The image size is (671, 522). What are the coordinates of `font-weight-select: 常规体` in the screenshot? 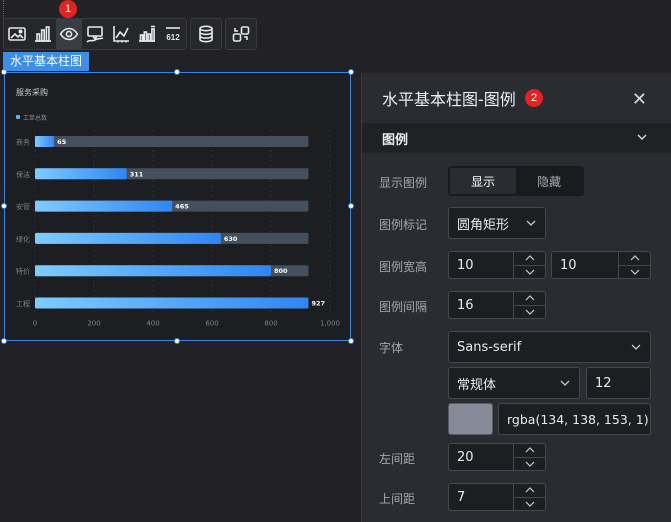 It's located at (514, 383).